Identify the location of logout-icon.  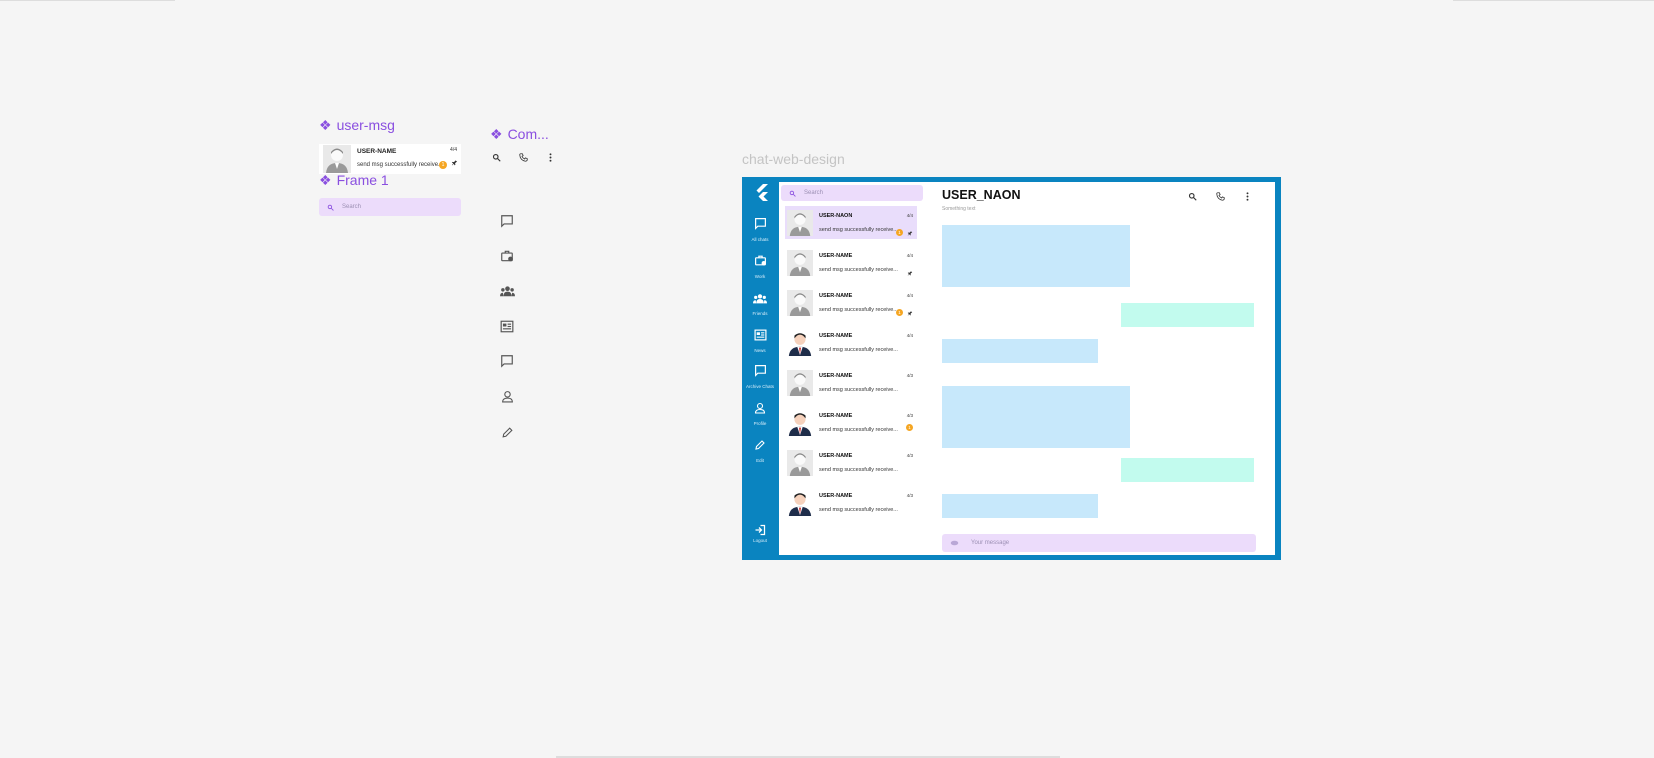
(760, 530).